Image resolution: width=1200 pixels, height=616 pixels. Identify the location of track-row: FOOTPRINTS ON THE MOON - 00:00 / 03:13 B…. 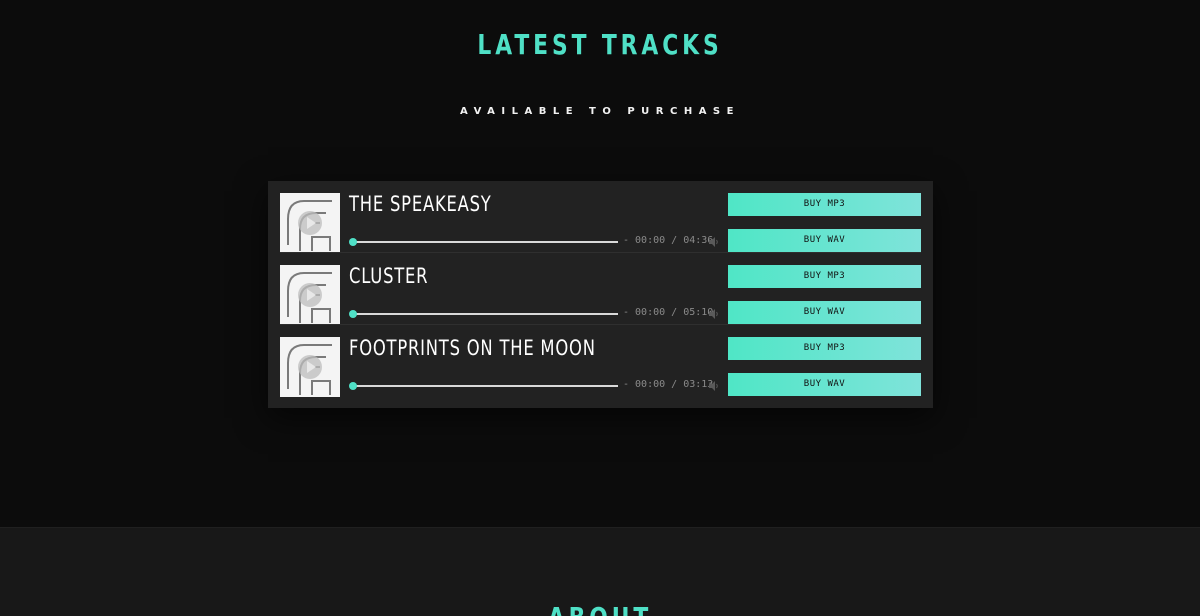
(600, 361).